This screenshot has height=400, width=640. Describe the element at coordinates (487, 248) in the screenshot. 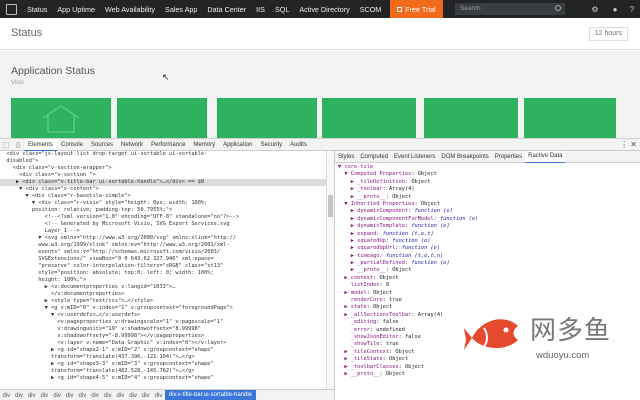

I see `property-row: ▶ squaredUpUrl: function (e)` at that location.